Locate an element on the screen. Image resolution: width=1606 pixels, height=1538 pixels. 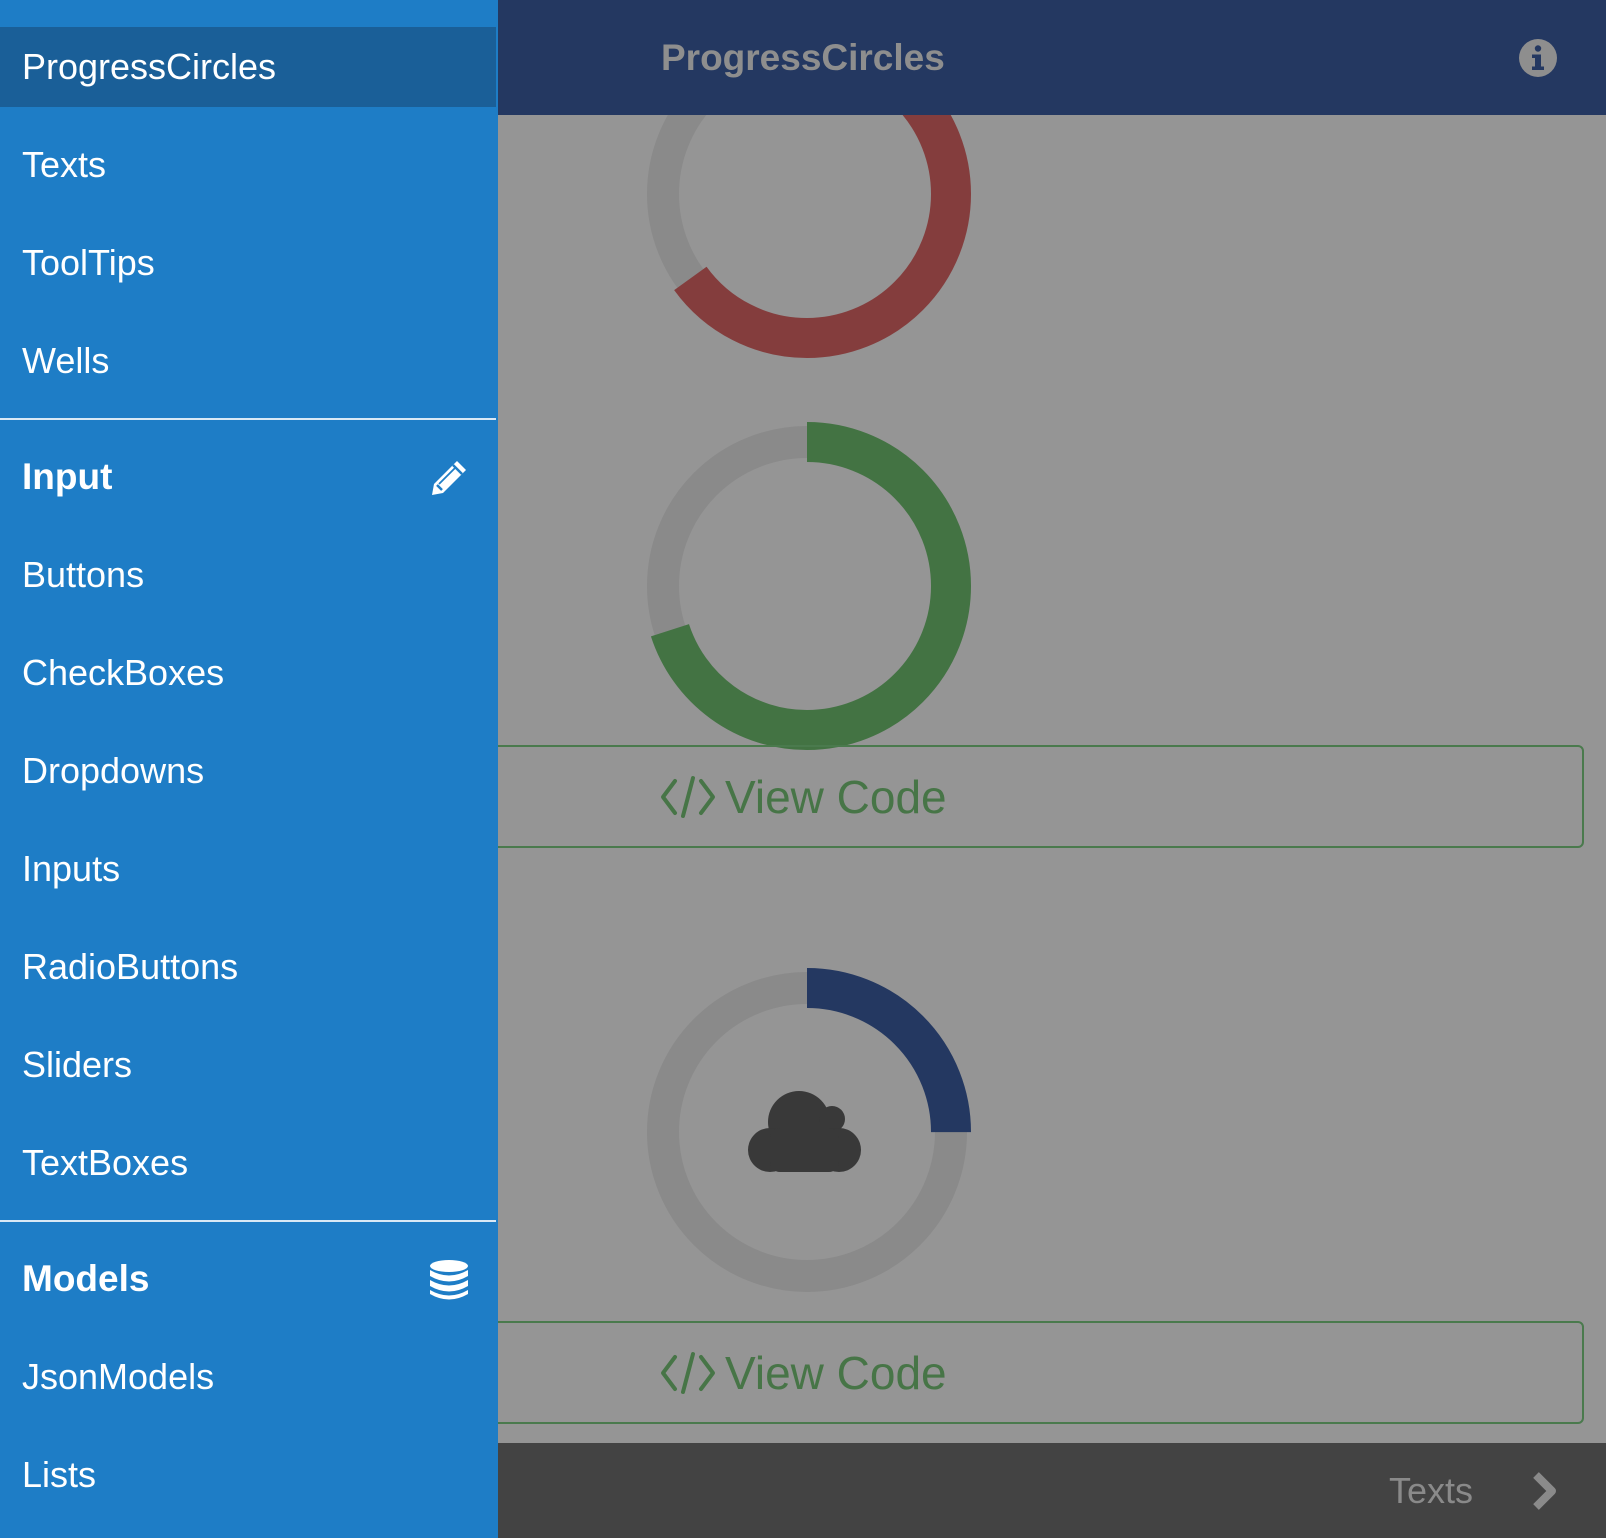
progress-circle-success is located at coordinates (807, 586).